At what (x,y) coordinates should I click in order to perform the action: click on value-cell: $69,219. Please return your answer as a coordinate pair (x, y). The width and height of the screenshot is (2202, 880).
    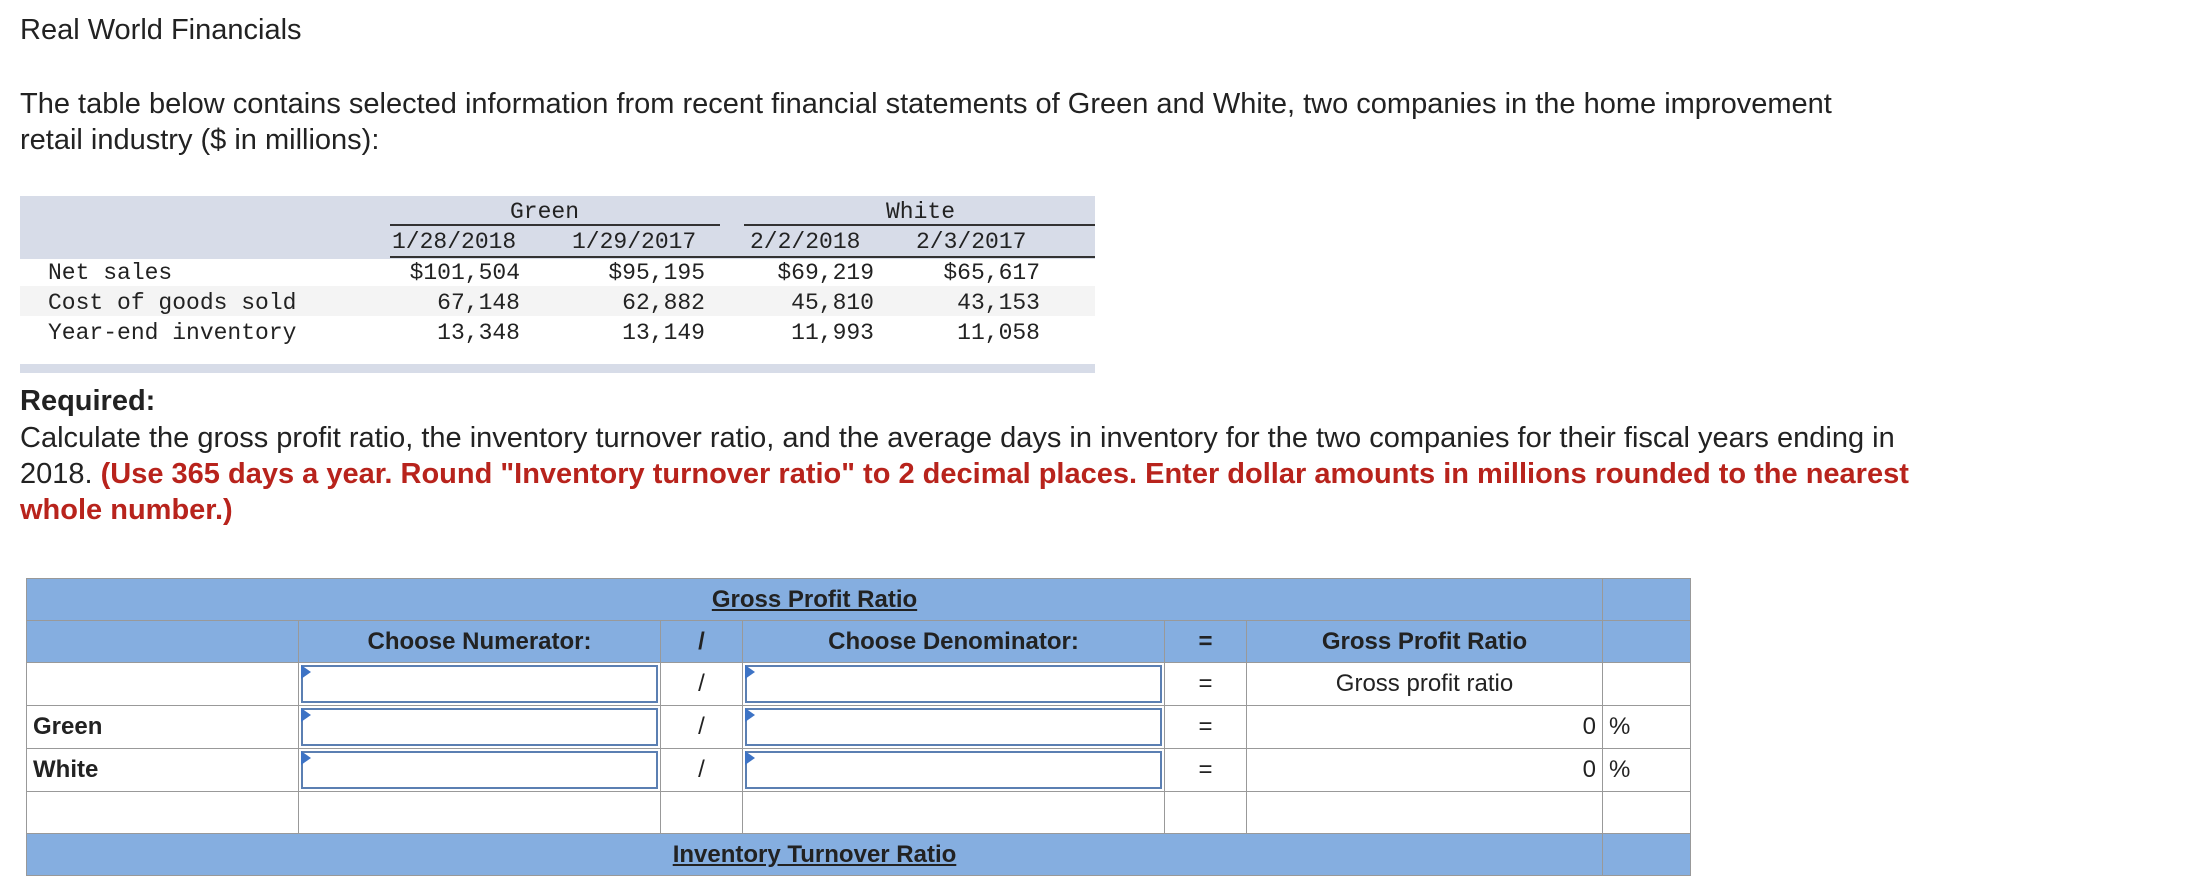
    Looking at the image, I should click on (825, 273).